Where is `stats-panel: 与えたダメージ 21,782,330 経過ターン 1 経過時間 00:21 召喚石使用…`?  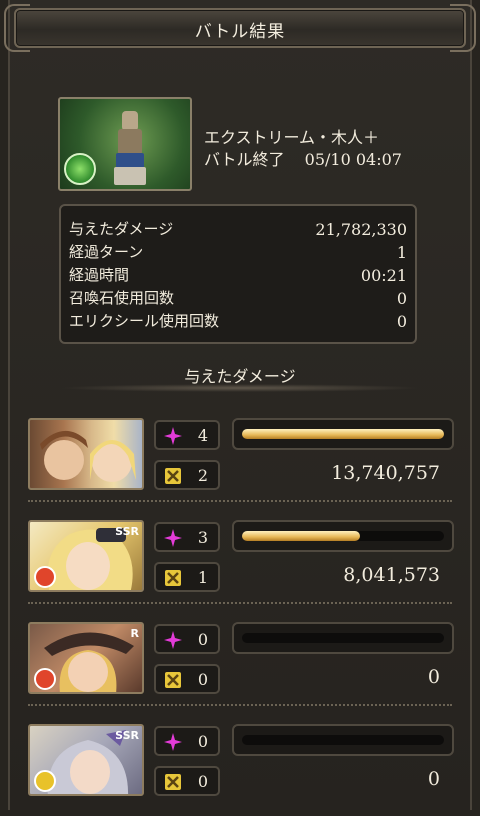 stats-panel: 与えたダメージ 21,782,330 経過ターン 1 経過時間 00:21 召喚石使用… is located at coordinates (238, 274).